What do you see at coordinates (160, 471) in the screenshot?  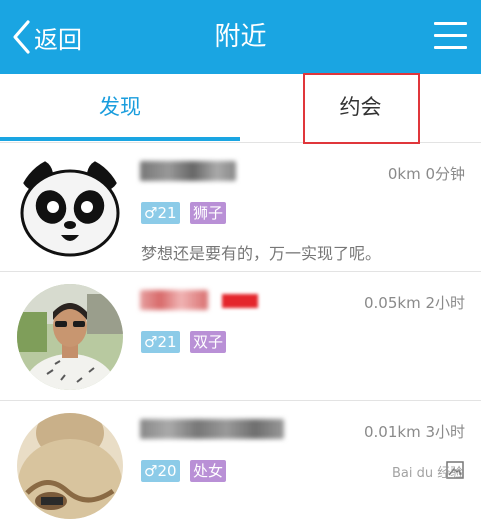 I see `gender-age-badge: ♂20` at bounding box center [160, 471].